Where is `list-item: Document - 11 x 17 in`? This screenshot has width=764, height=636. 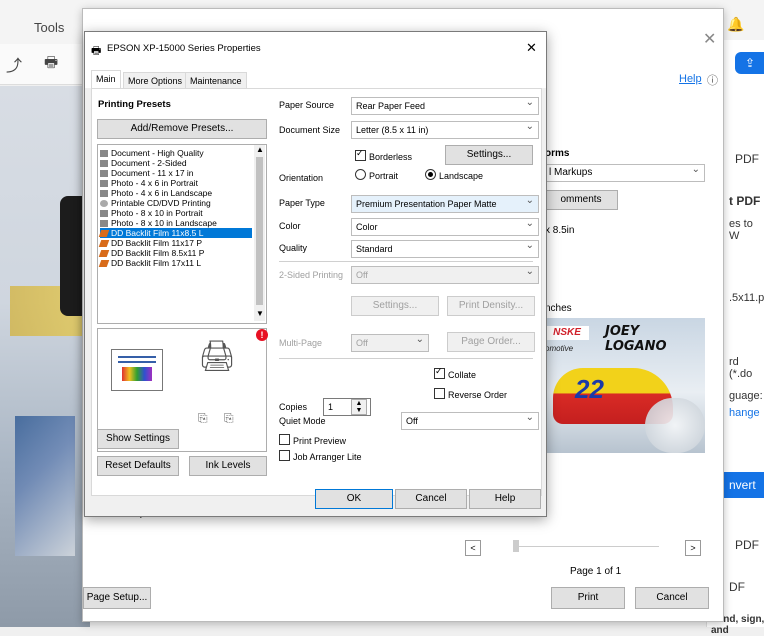 list-item: Document - 11 x 17 in is located at coordinates (176, 173).